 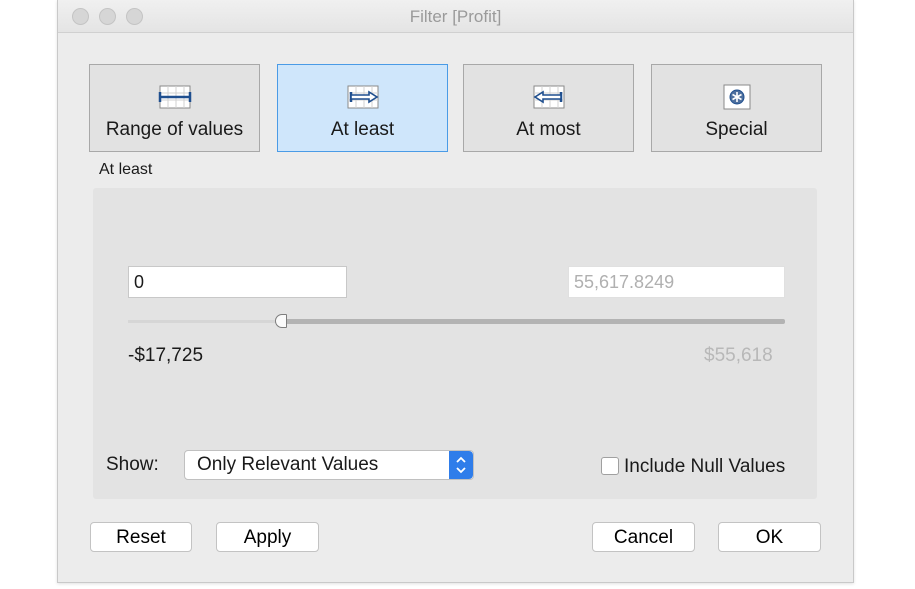 I want to click on at-most-label: At most, so click(x=548, y=129).